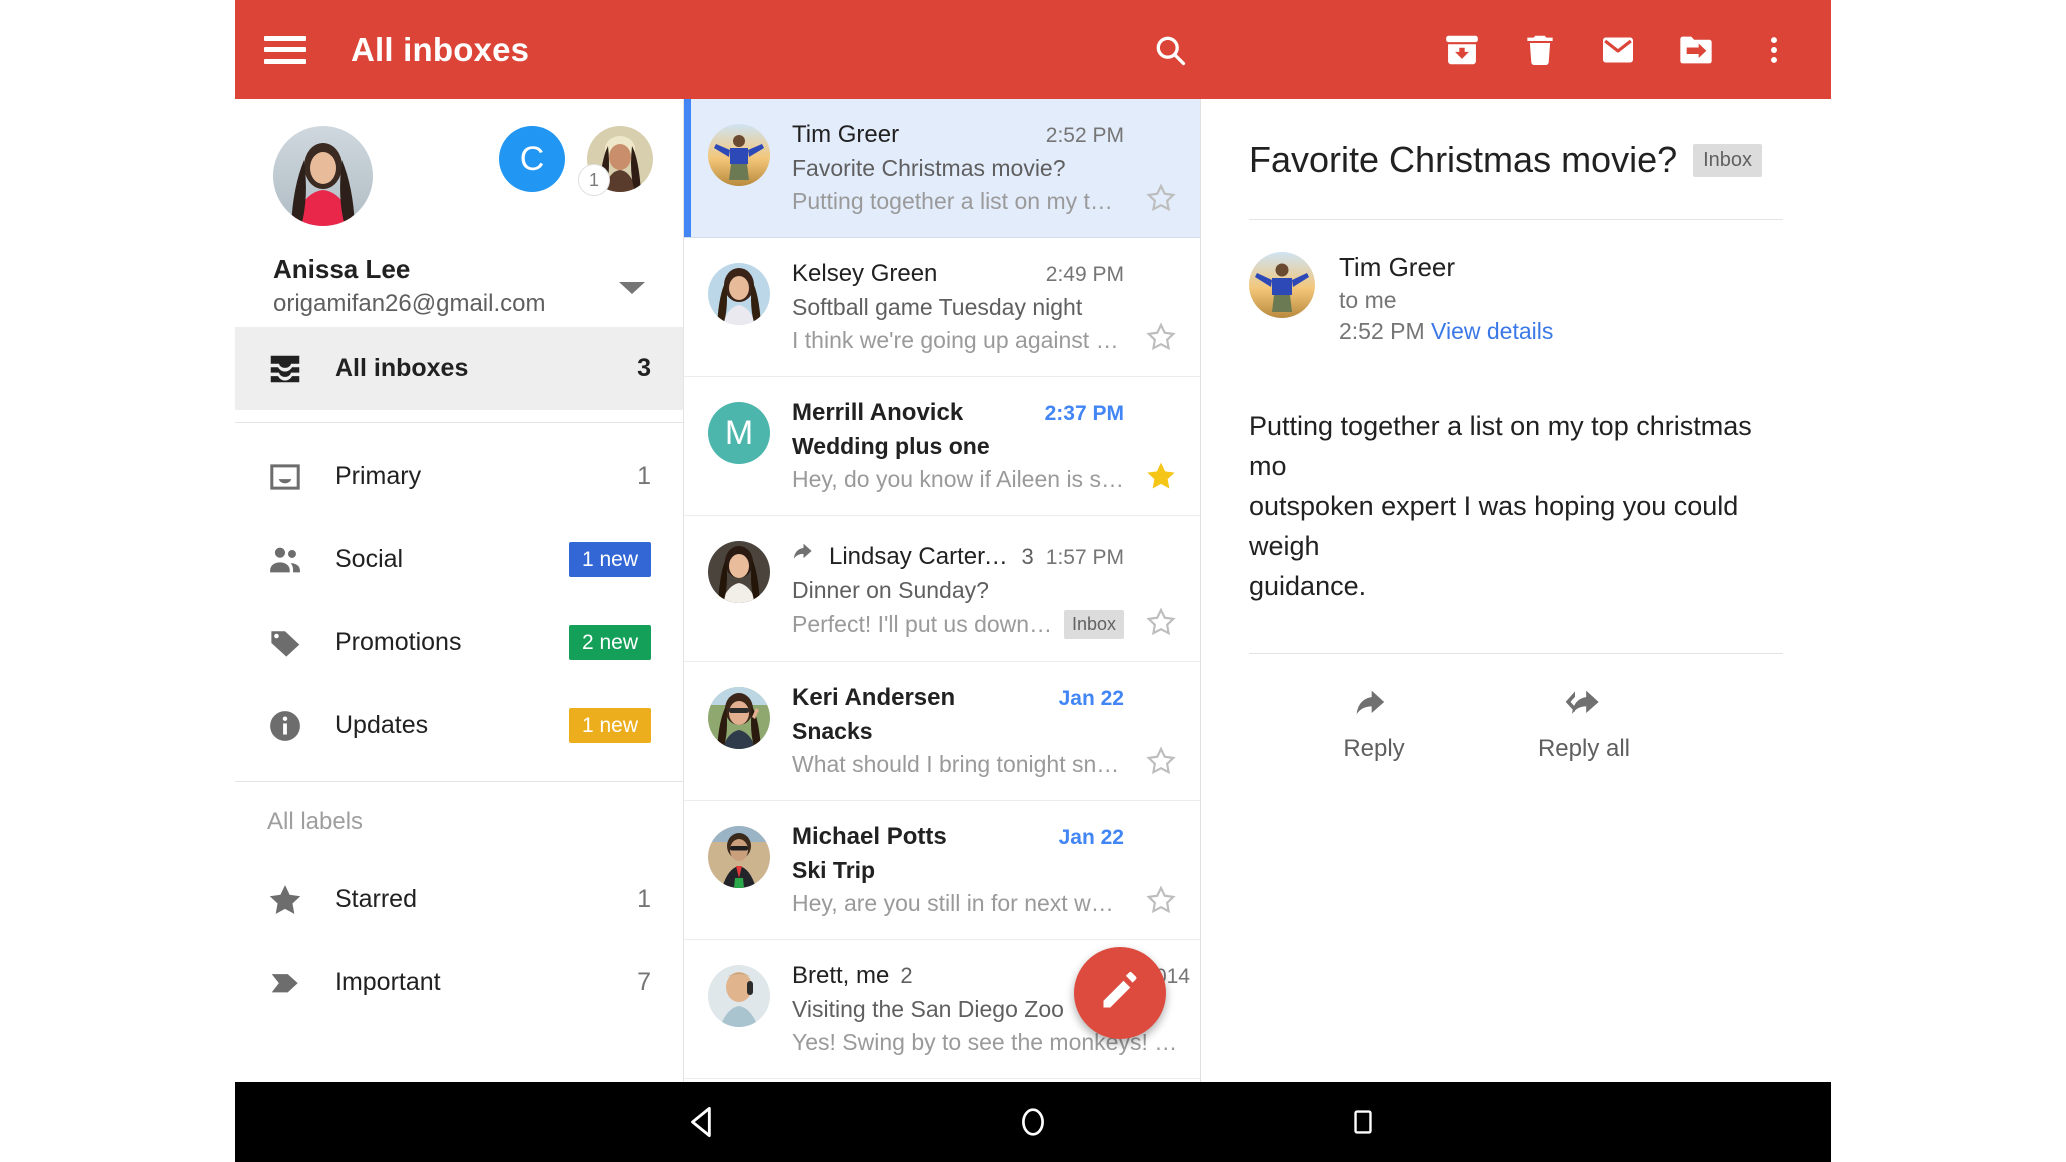  I want to click on app-bar: All inboxes, so click(1033, 49).